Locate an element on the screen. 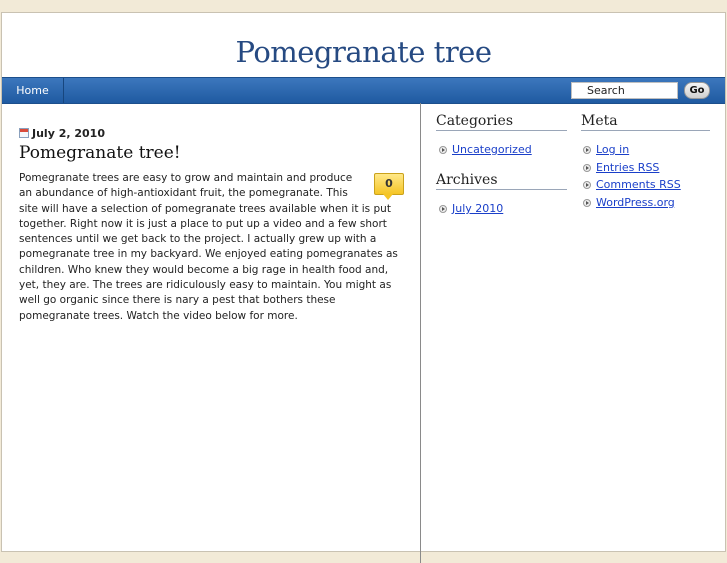 Image resolution: width=727 pixels, height=563 pixels. list-item: Uncategorized is located at coordinates (485, 152).